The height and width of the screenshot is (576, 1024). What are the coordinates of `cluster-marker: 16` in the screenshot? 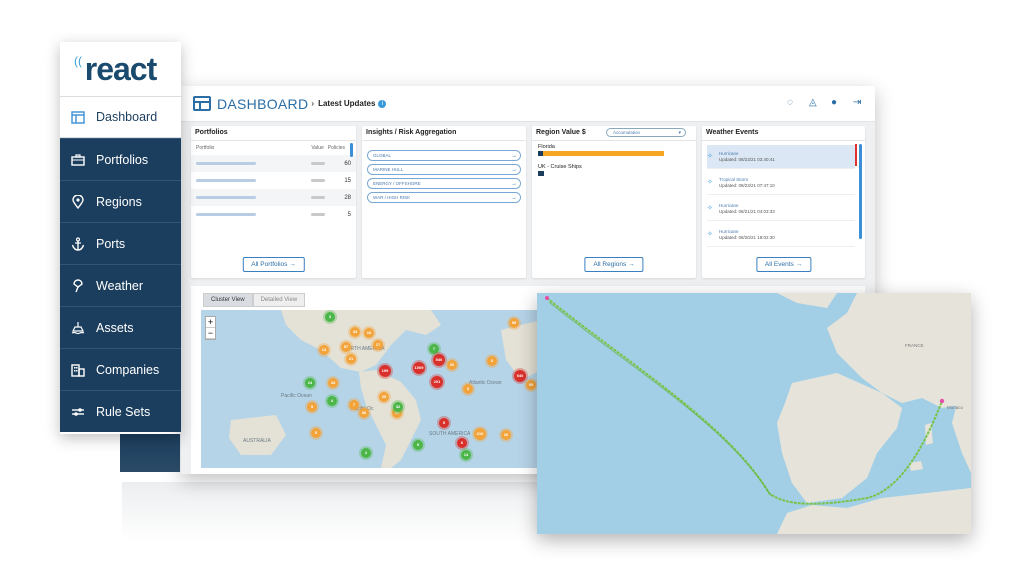 It's located at (369, 333).